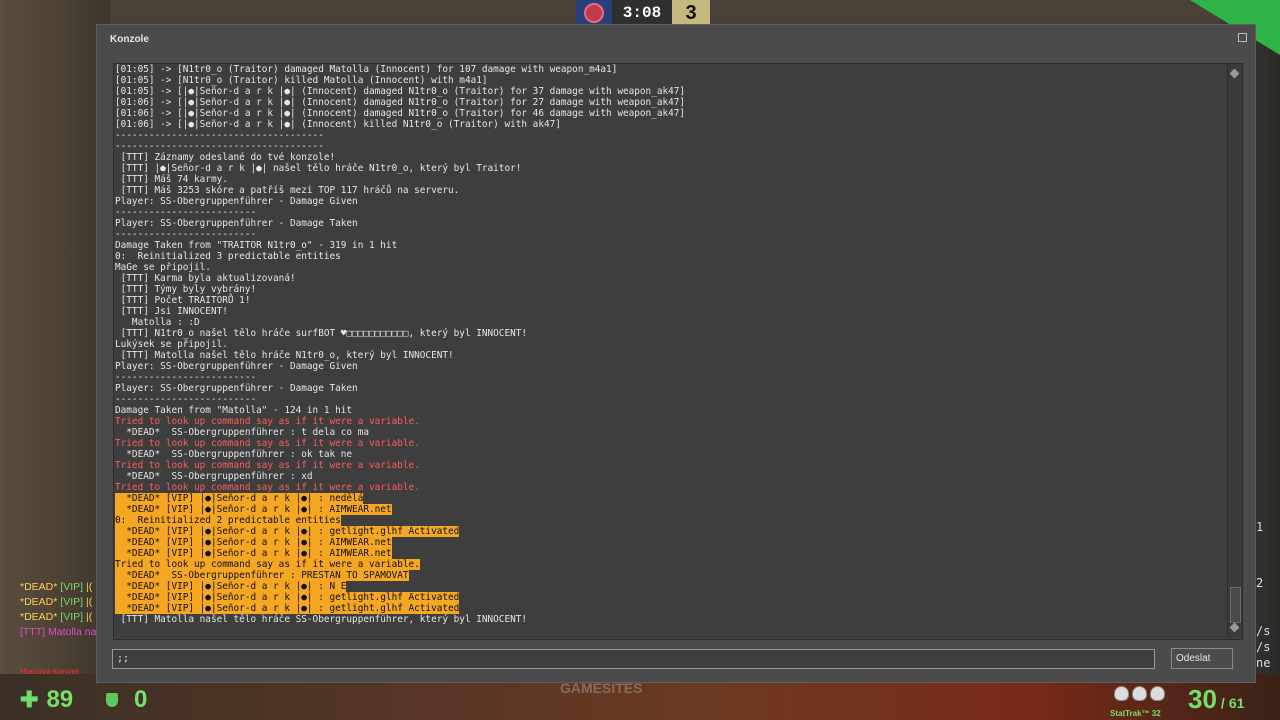 The image size is (1280, 720). Describe the element at coordinates (171, 311) in the screenshot. I see `log-line: [TTT] Jsi INNOCENT!` at that location.